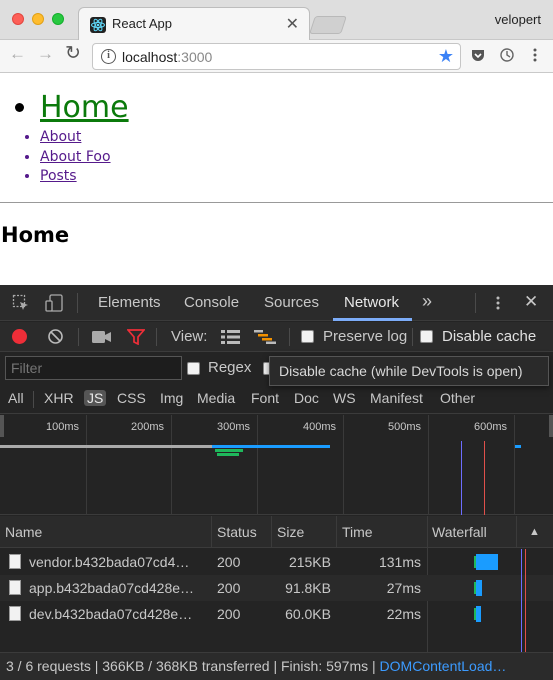  Describe the element at coordinates (306, 398) in the screenshot. I see `type-filter-doc: Doc` at that location.